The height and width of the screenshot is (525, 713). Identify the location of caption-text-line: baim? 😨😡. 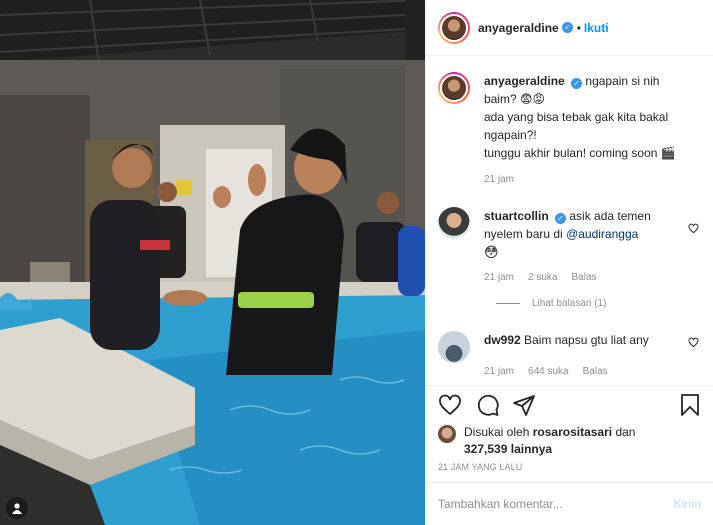
(515, 99).